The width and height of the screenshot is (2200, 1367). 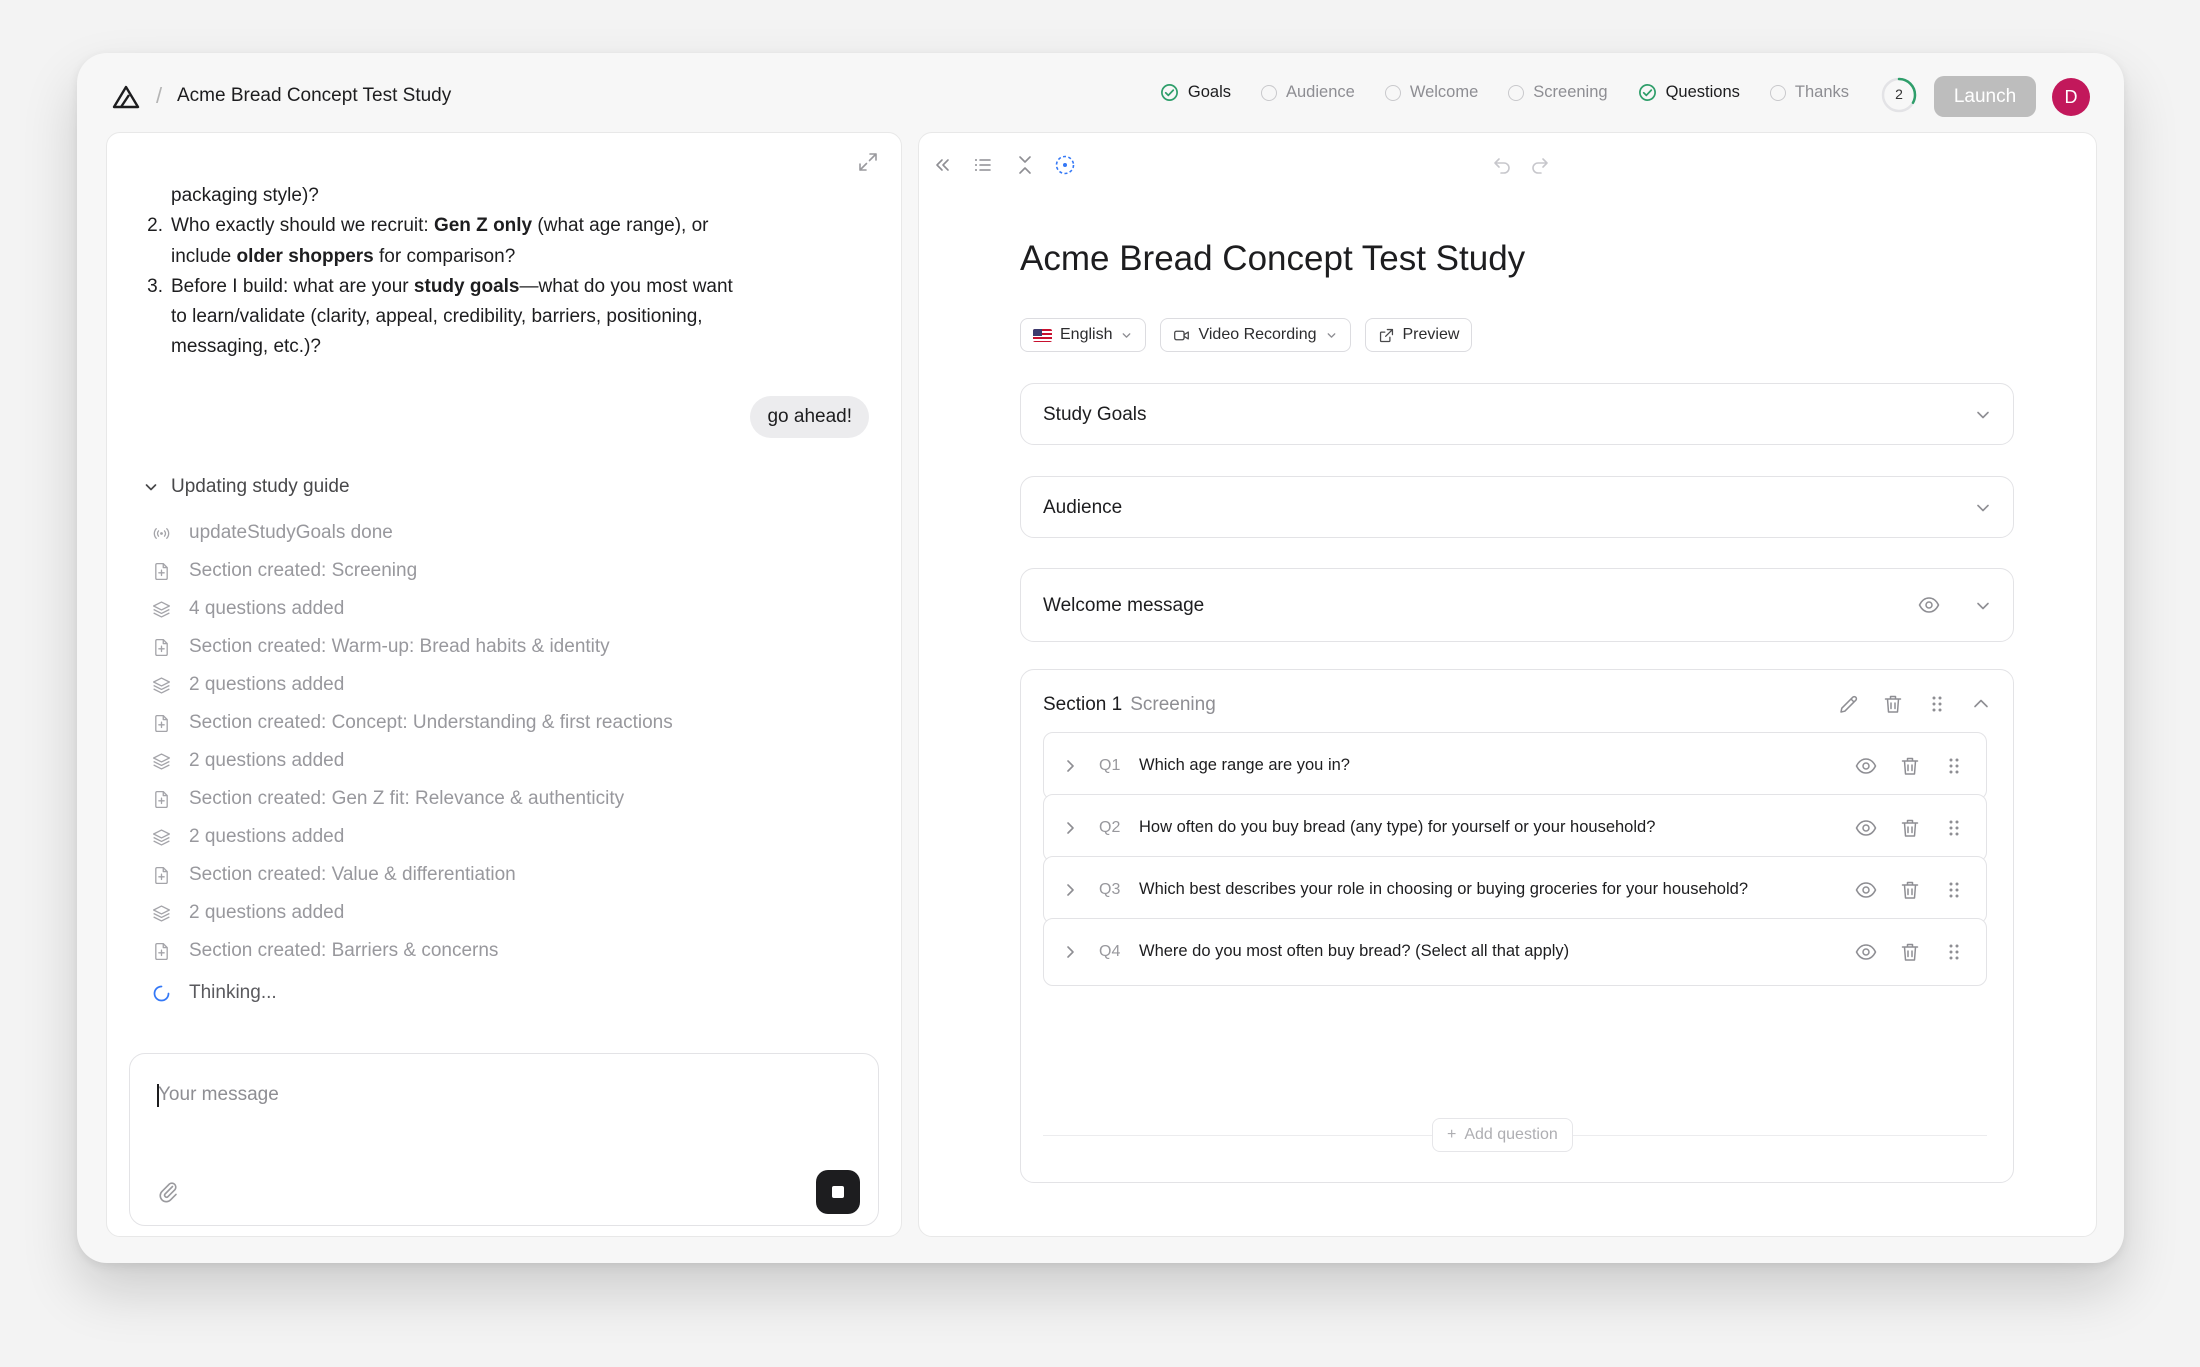 What do you see at coordinates (1124, 605) in the screenshot?
I see `accordion-title: Welcome message` at bounding box center [1124, 605].